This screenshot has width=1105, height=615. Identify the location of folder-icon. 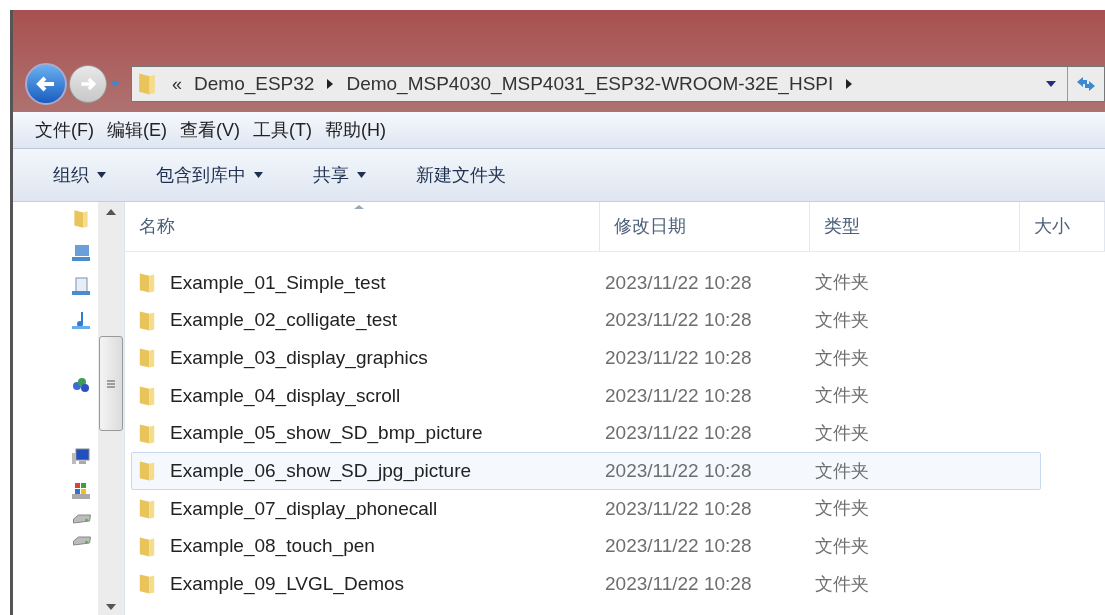
(147, 84).